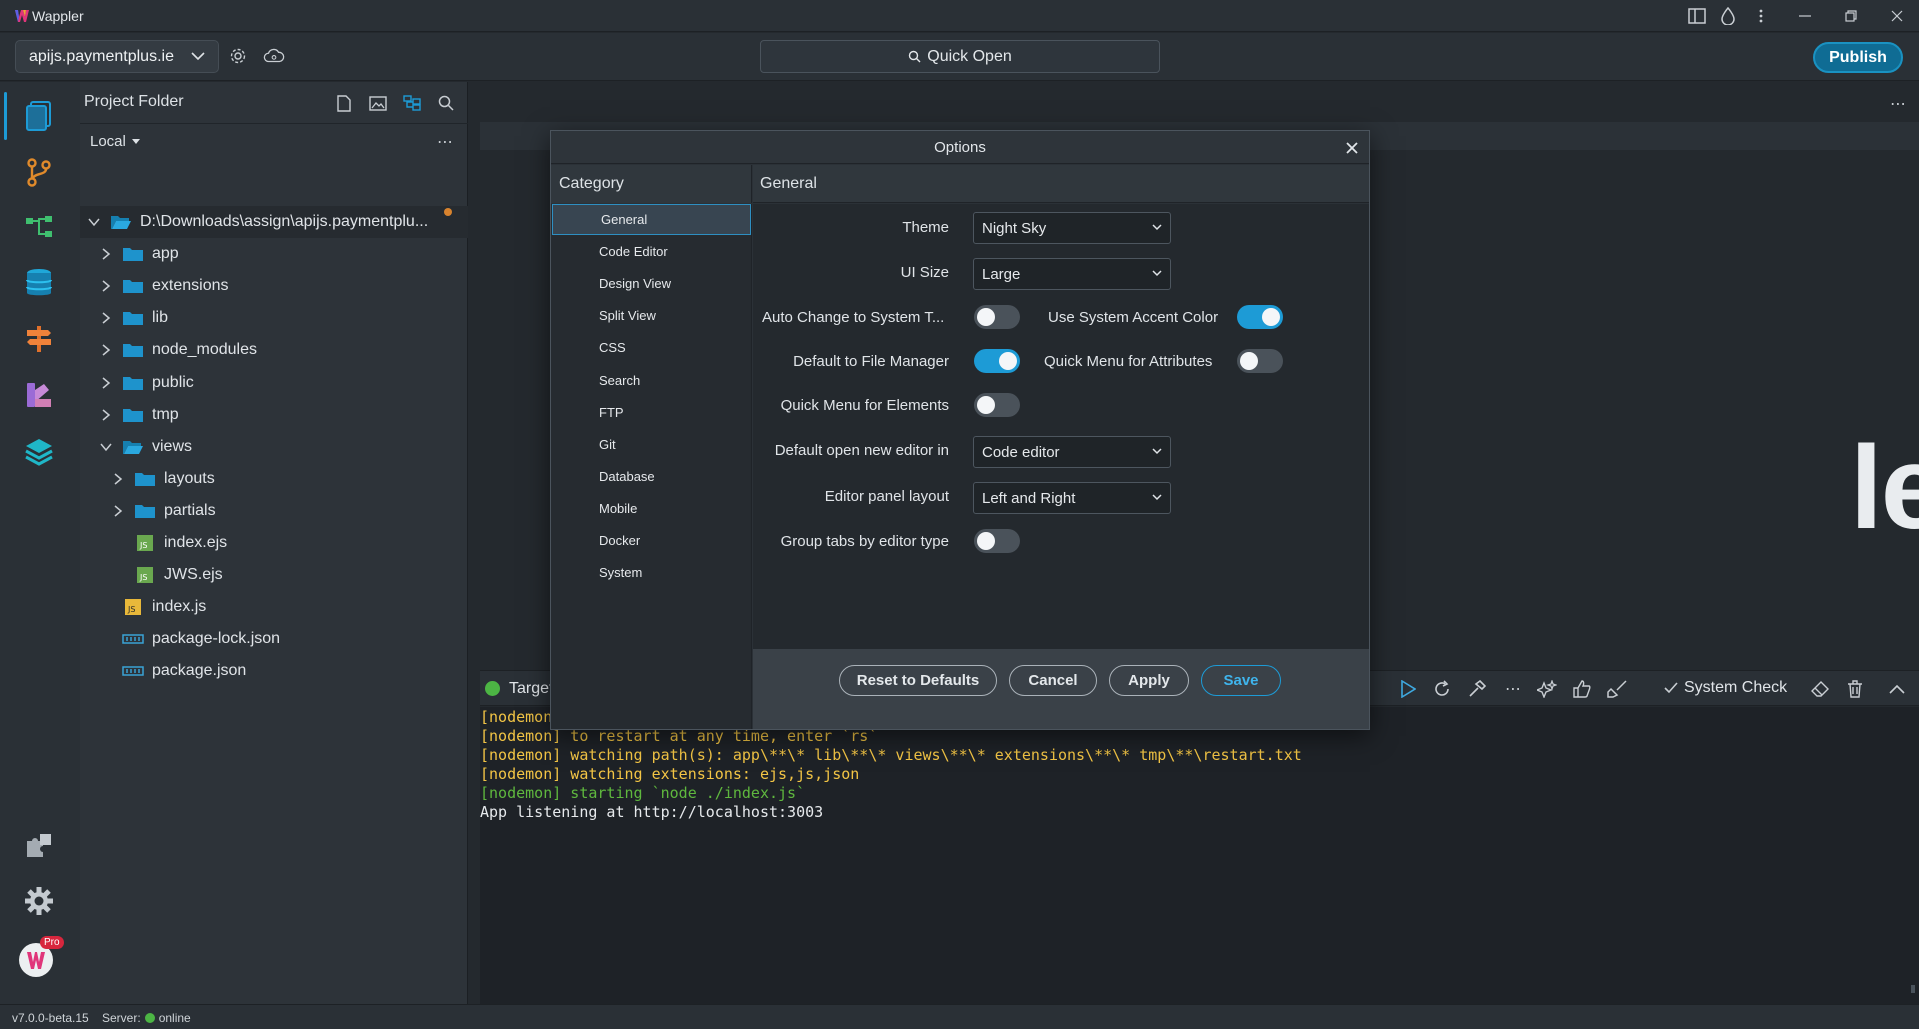 This screenshot has height=1029, width=1919. Describe the element at coordinates (1728, 16) in the screenshot. I see `theme-drop-icon` at that location.